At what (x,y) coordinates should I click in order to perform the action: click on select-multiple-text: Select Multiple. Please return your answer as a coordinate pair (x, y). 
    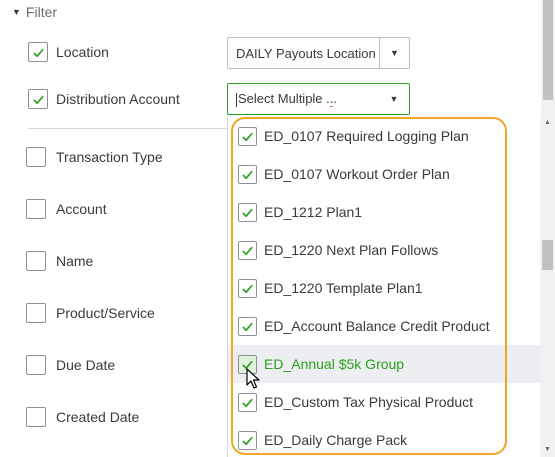
    Looking at the image, I should click on (282, 99).